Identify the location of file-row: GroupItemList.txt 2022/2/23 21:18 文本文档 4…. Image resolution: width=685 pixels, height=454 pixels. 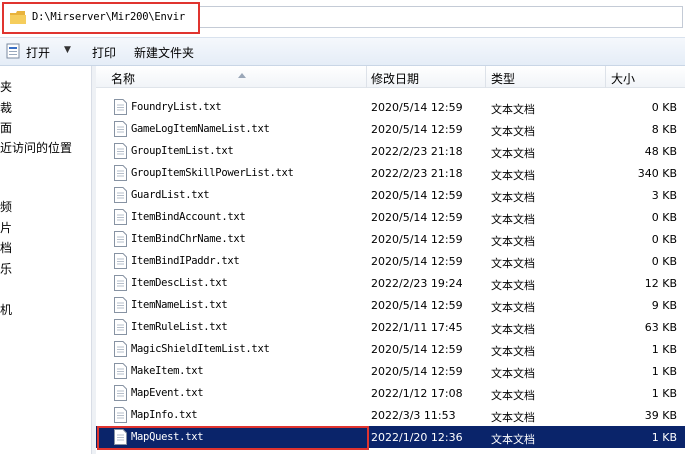
(390, 151).